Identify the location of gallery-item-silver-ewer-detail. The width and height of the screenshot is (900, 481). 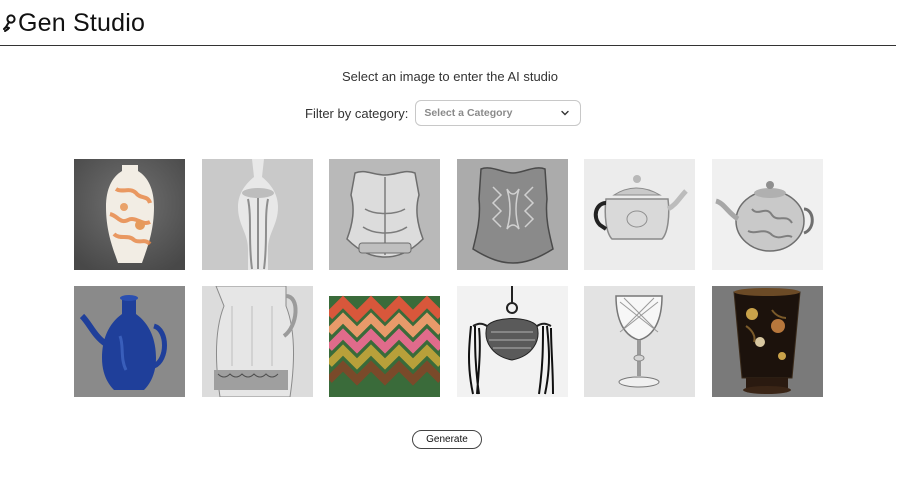
(257, 214).